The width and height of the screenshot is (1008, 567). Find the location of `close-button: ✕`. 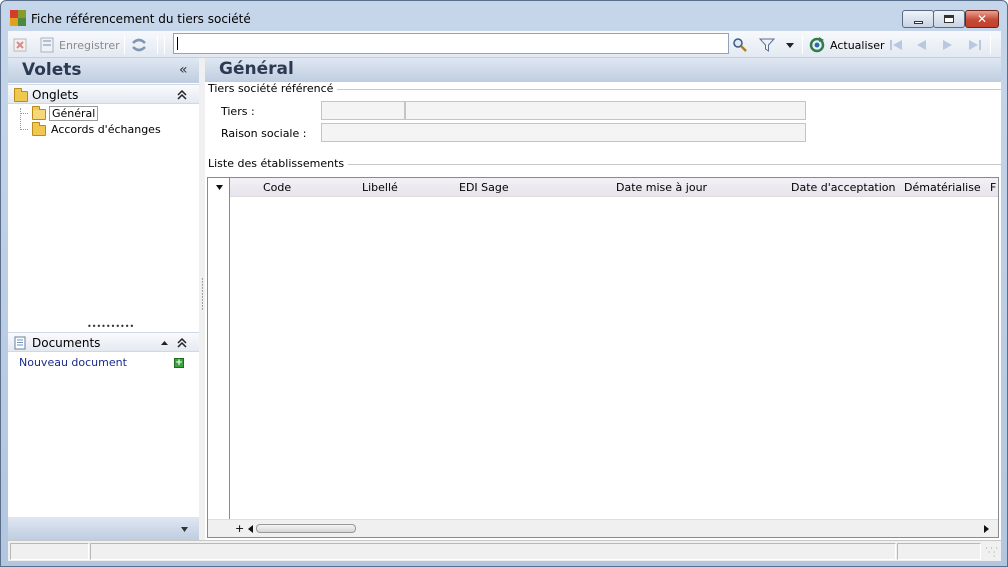

close-button: ✕ is located at coordinates (982, 19).